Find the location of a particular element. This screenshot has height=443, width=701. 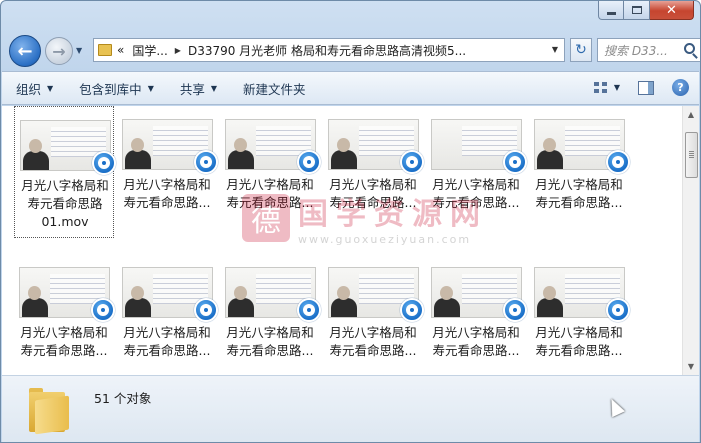

caption-buttons: ✕ is located at coordinates (646, 11).